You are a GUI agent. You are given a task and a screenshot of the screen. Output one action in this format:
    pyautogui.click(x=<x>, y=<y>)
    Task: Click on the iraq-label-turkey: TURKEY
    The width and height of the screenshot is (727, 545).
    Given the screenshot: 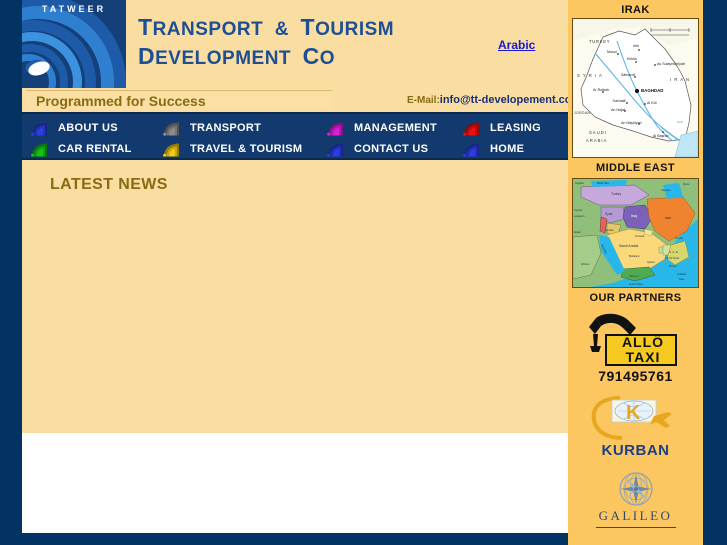 What is the action you would take?
    pyautogui.click(x=599, y=41)
    